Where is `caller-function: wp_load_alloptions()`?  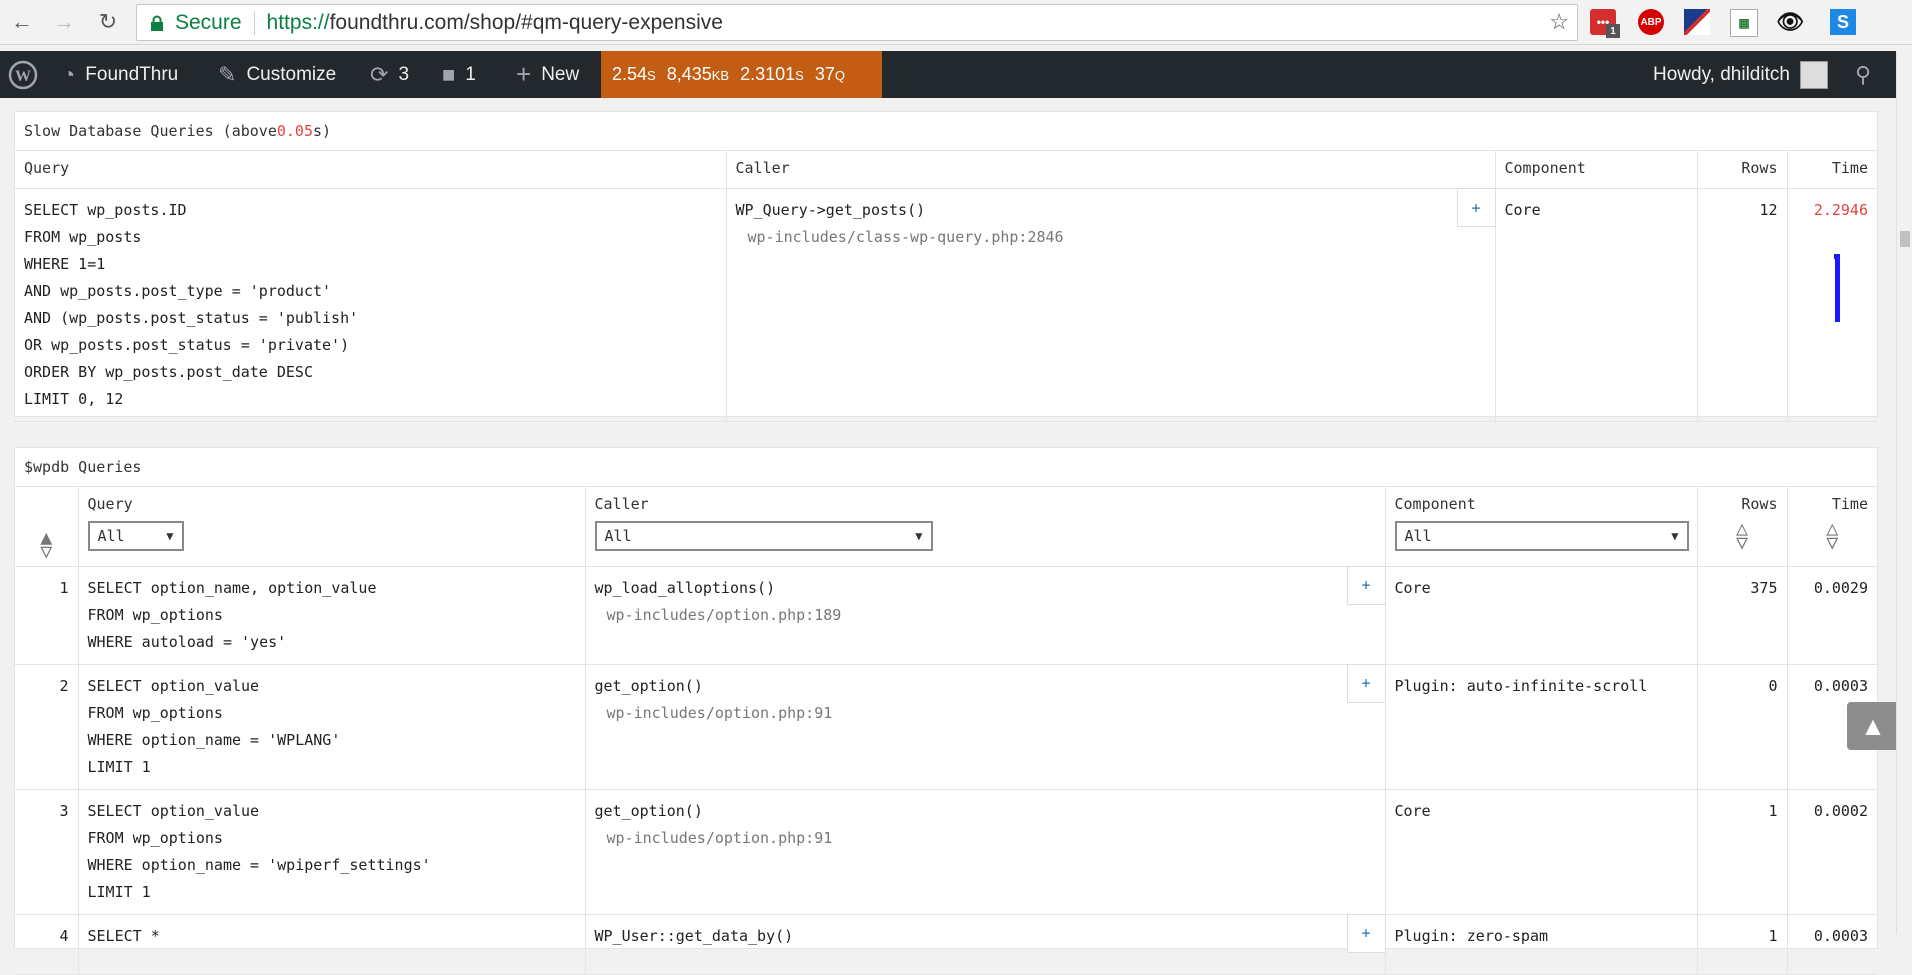 caller-function: wp_load_alloptions() is located at coordinates (685, 587).